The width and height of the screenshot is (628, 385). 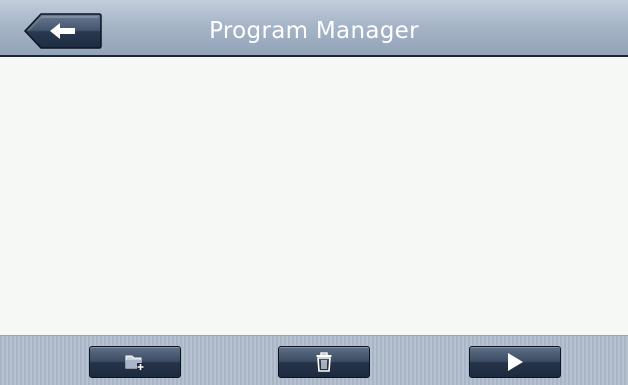 I want to click on play-icon, so click(x=515, y=362).